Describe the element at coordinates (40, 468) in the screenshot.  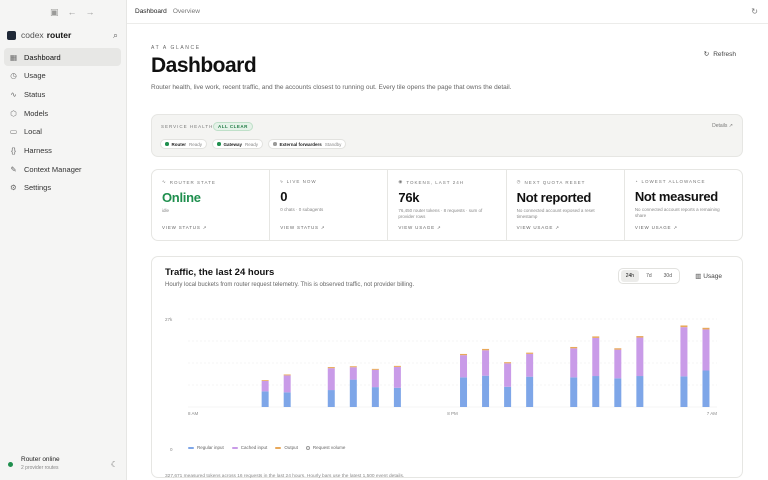
I see `router-status-subtitle: 2 provider routes` at that location.